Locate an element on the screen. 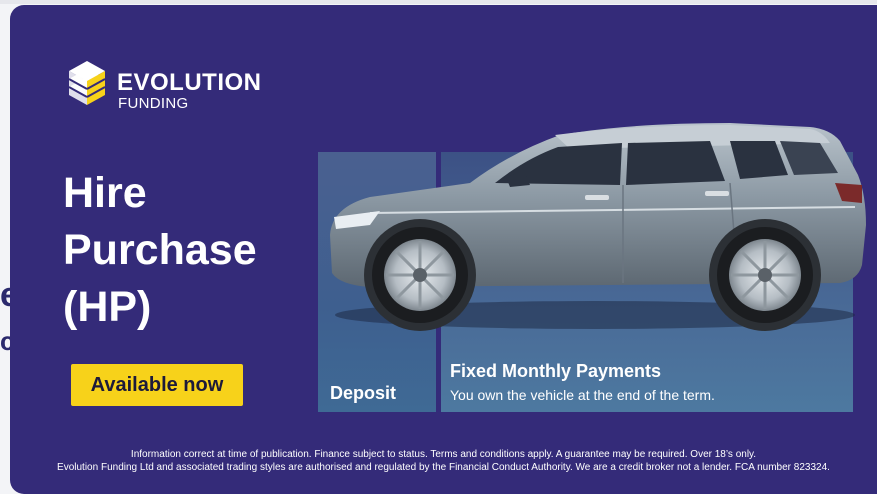 The image size is (877, 494). logo-word-funding: FUNDING is located at coordinates (153, 103).